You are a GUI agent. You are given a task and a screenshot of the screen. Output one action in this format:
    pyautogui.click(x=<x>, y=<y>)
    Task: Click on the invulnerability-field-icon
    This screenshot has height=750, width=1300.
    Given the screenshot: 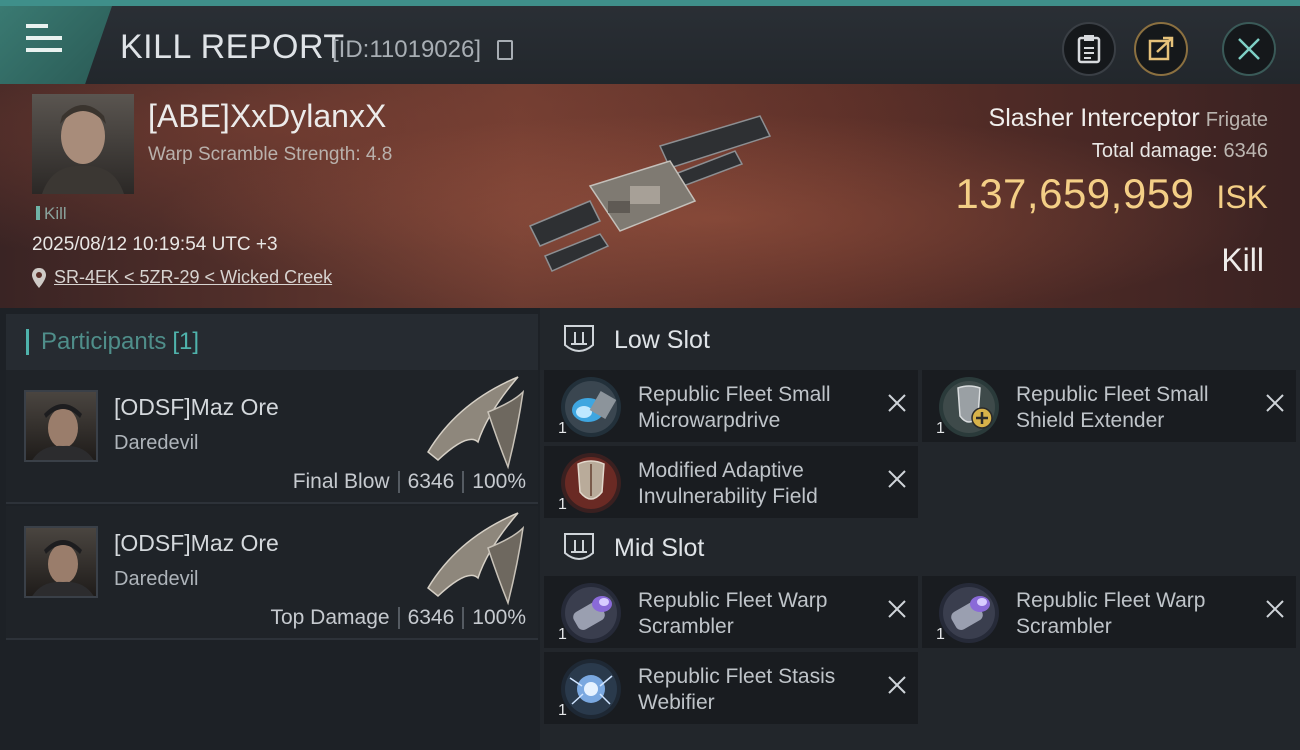 What is the action you would take?
    pyautogui.click(x=591, y=483)
    